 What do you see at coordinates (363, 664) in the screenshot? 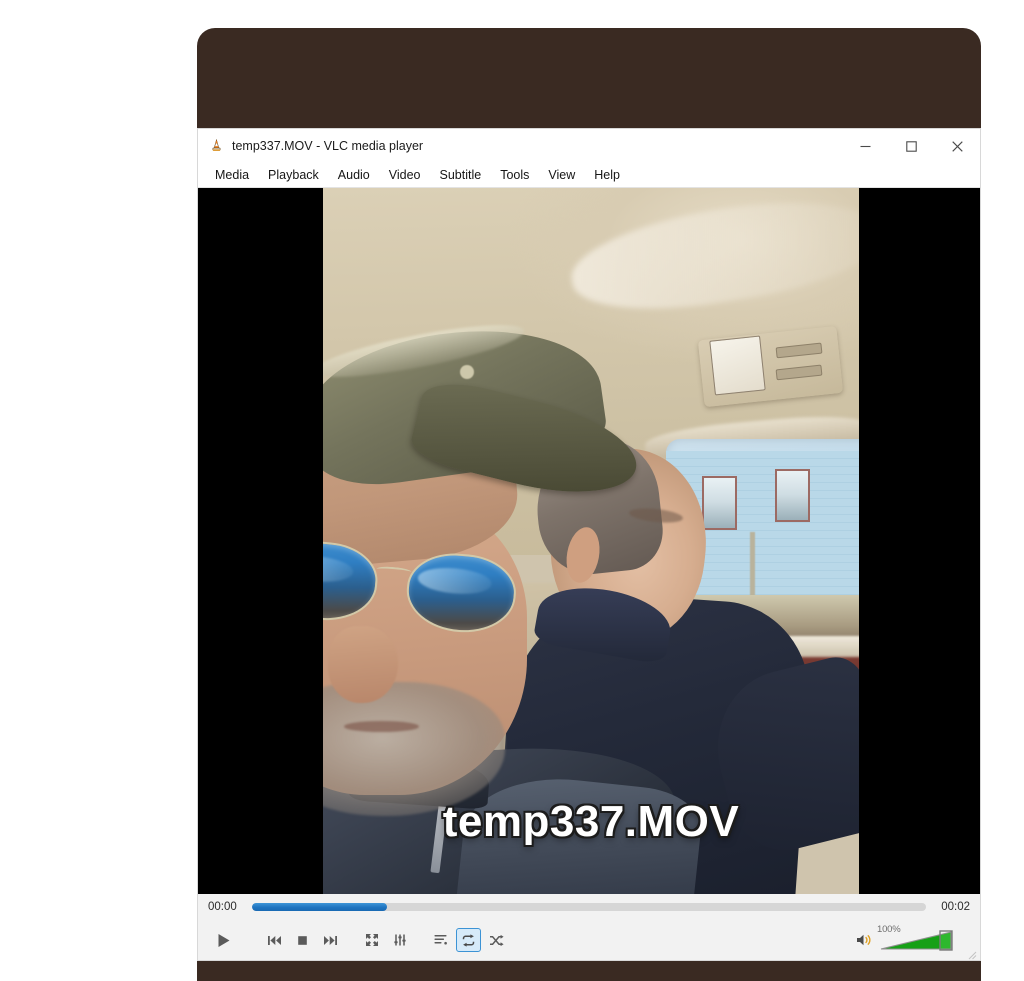
I see `foreground-man-nose` at bounding box center [363, 664].